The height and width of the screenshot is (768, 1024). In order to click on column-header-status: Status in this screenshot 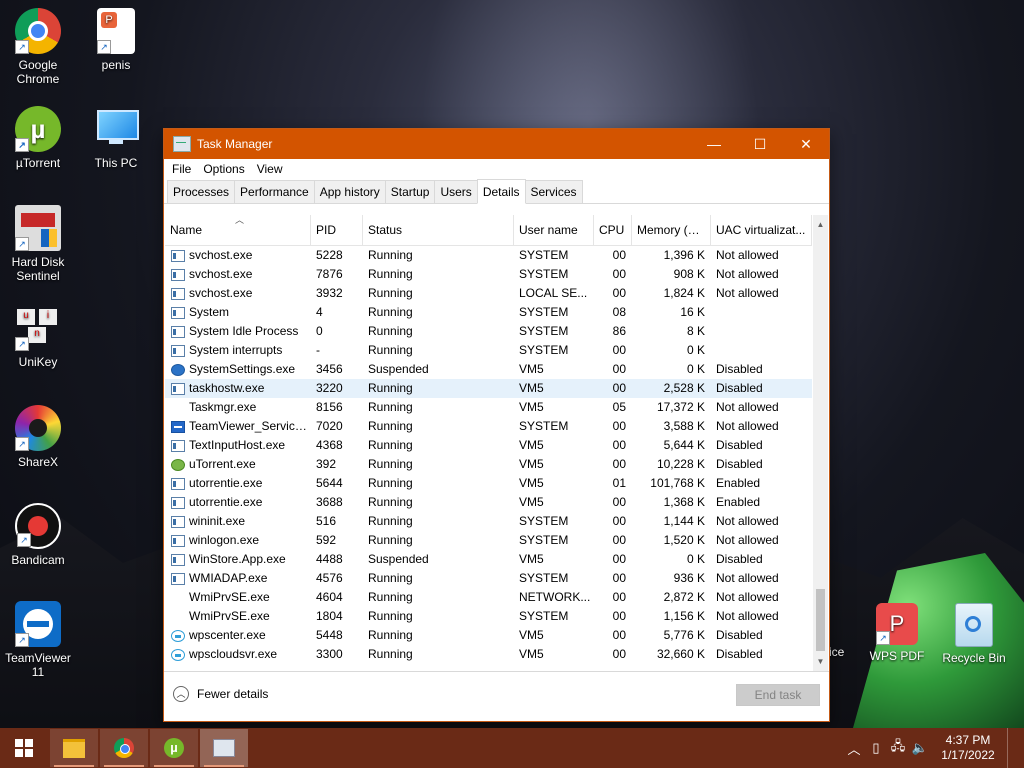, I will do `click(438, 230)`.